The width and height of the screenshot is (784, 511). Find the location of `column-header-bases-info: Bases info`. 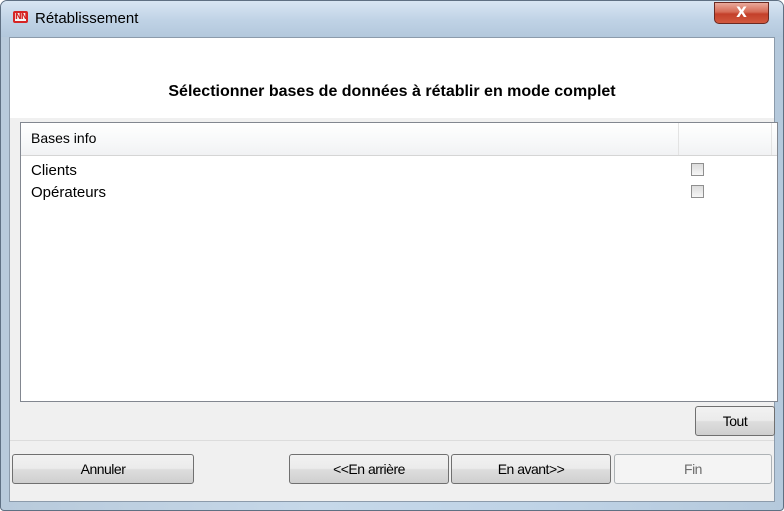

column-header-bases-info: Bases info is located at coordinates (350, 139).